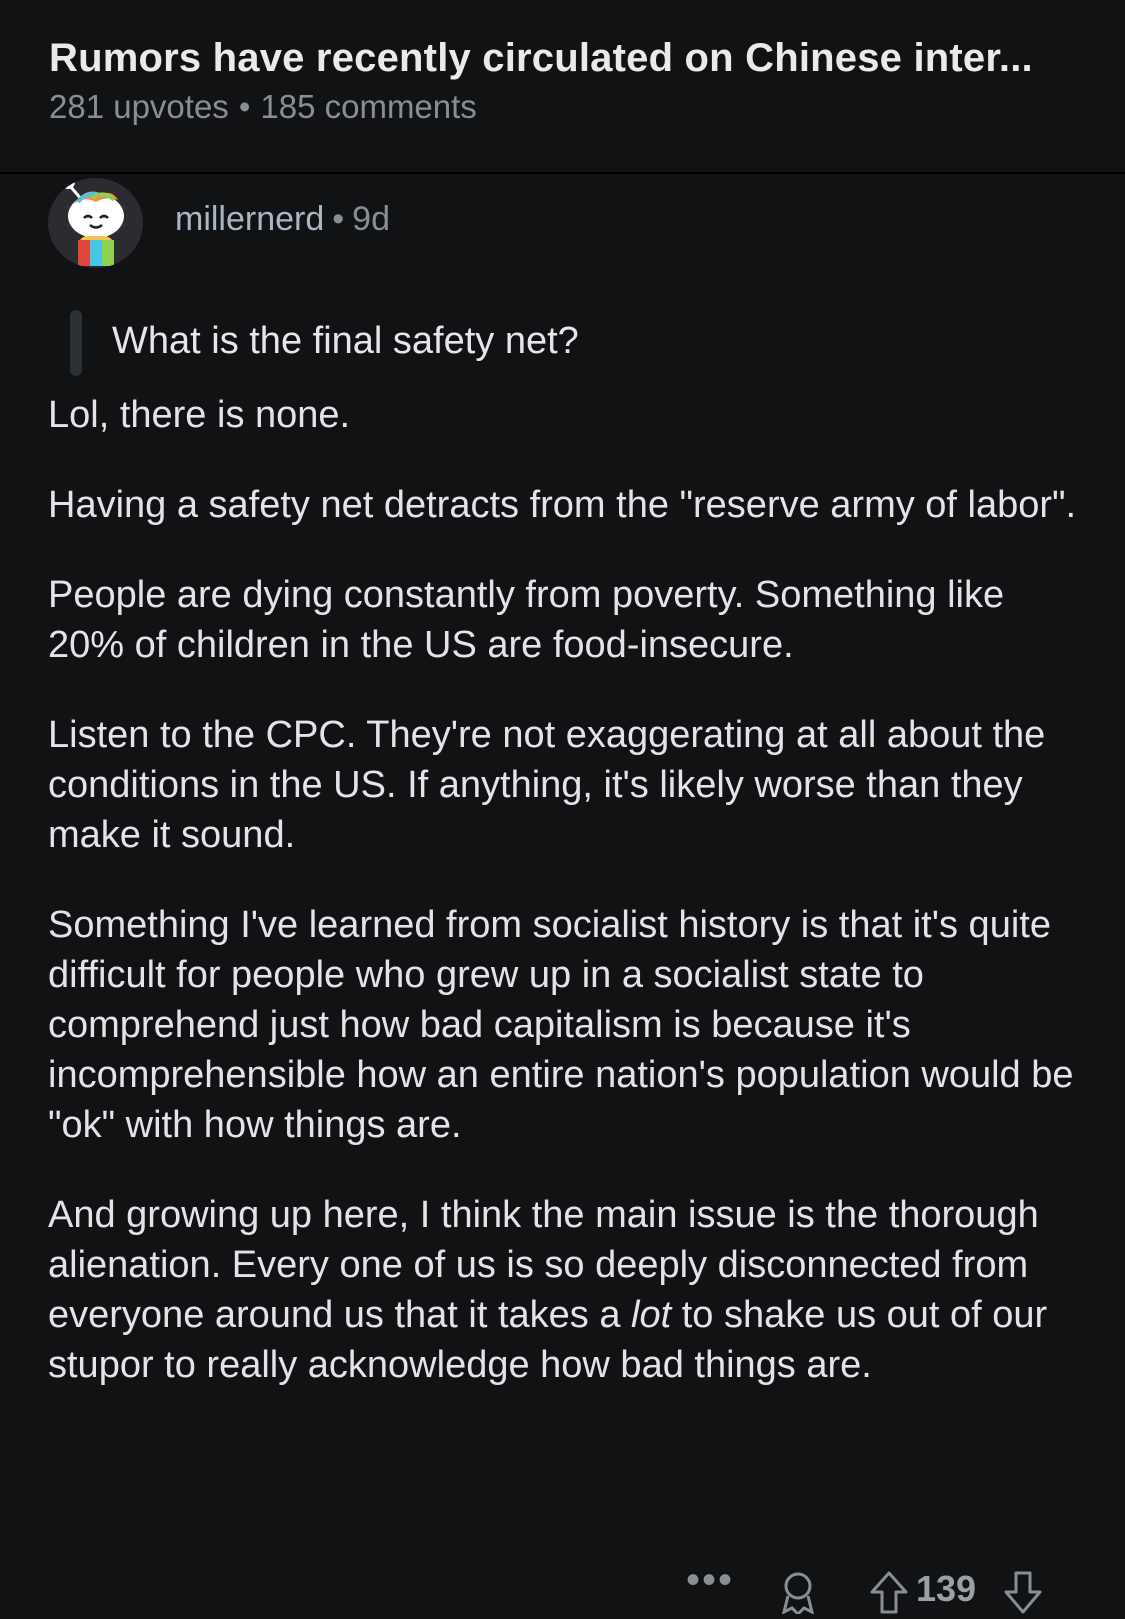  What do you see at coordinates (710, 1580) in the screenshot?
I see `more-options-button: •••` at bounding box center [710, 1580].